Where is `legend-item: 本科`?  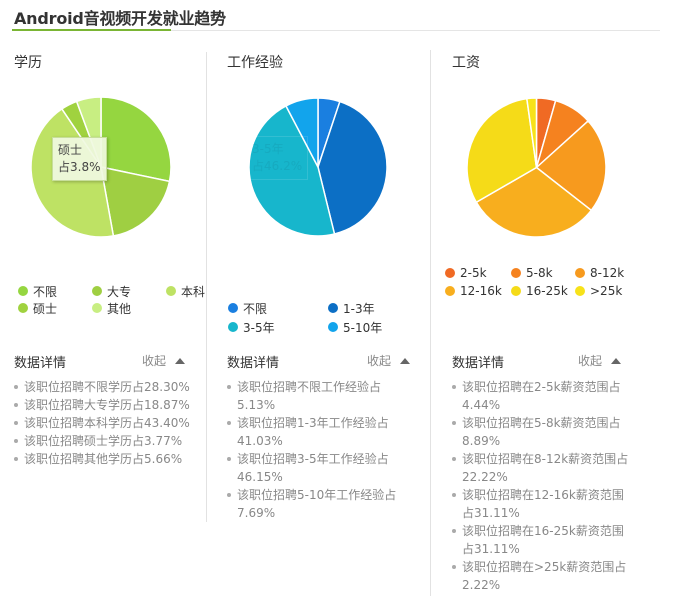 legend-item: 本科 is located at coordinates (185, 291).